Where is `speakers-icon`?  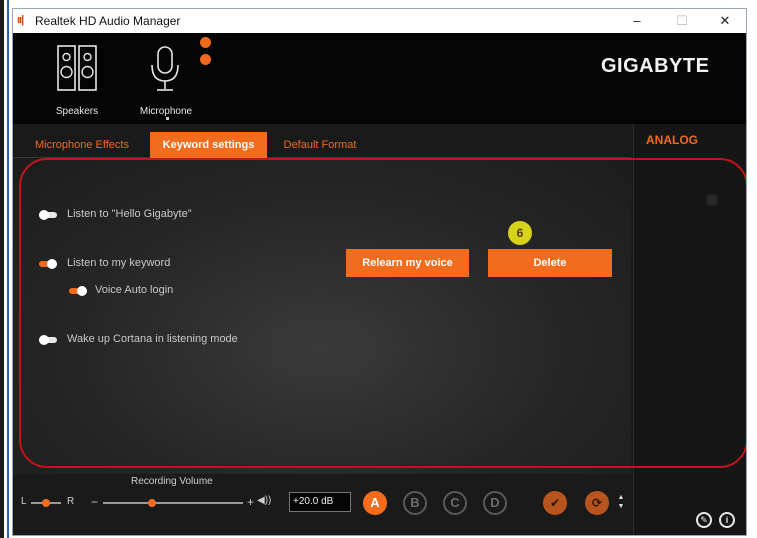
speakers-icon is located at coordinates (77, 68).